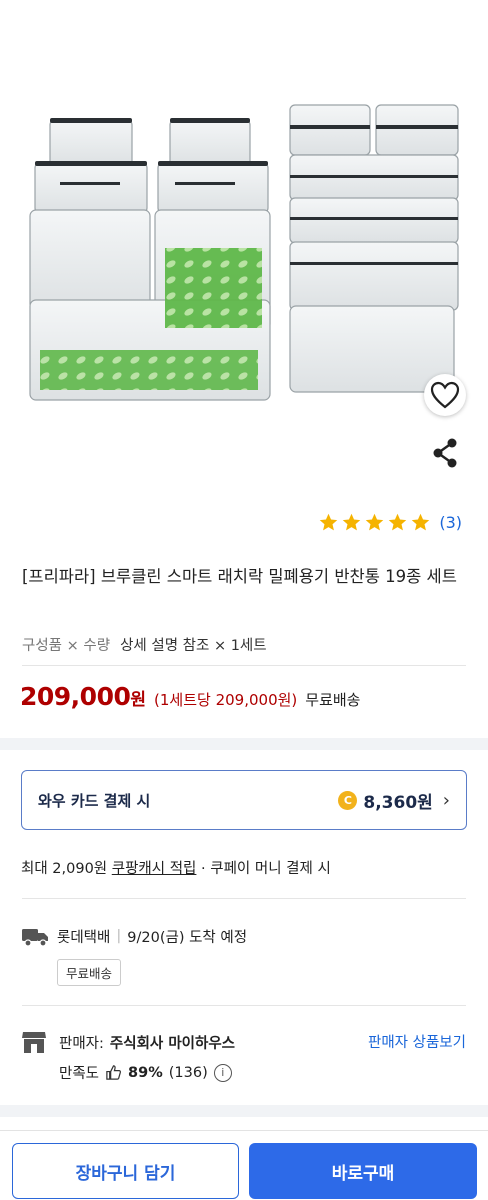 The height and width of the screenshot is (1200, 488). I want to click on cash-suffix: · 쿠페이 머니 결제 시, so click(263, 869).